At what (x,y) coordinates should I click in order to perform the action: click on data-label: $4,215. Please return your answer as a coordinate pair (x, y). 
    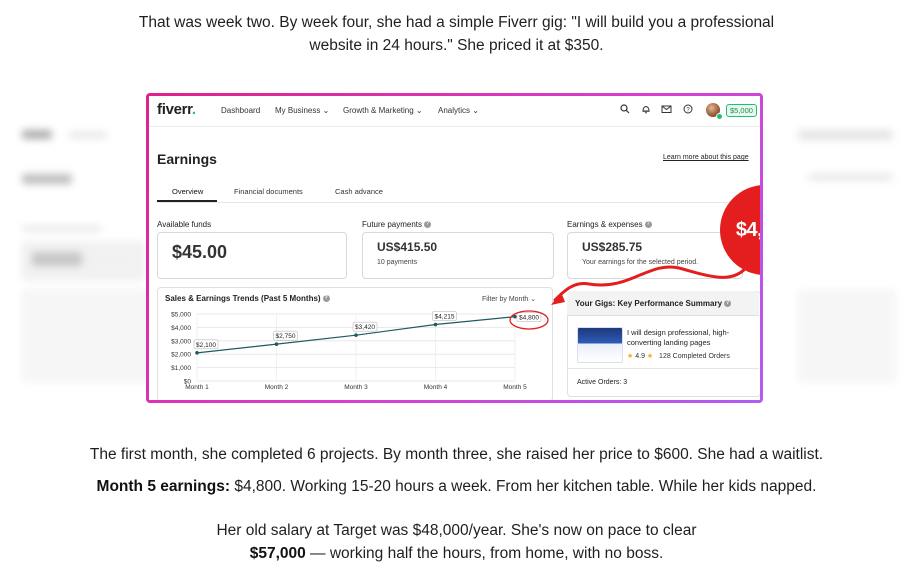
    Looking at the image, I should click on (445, 317).